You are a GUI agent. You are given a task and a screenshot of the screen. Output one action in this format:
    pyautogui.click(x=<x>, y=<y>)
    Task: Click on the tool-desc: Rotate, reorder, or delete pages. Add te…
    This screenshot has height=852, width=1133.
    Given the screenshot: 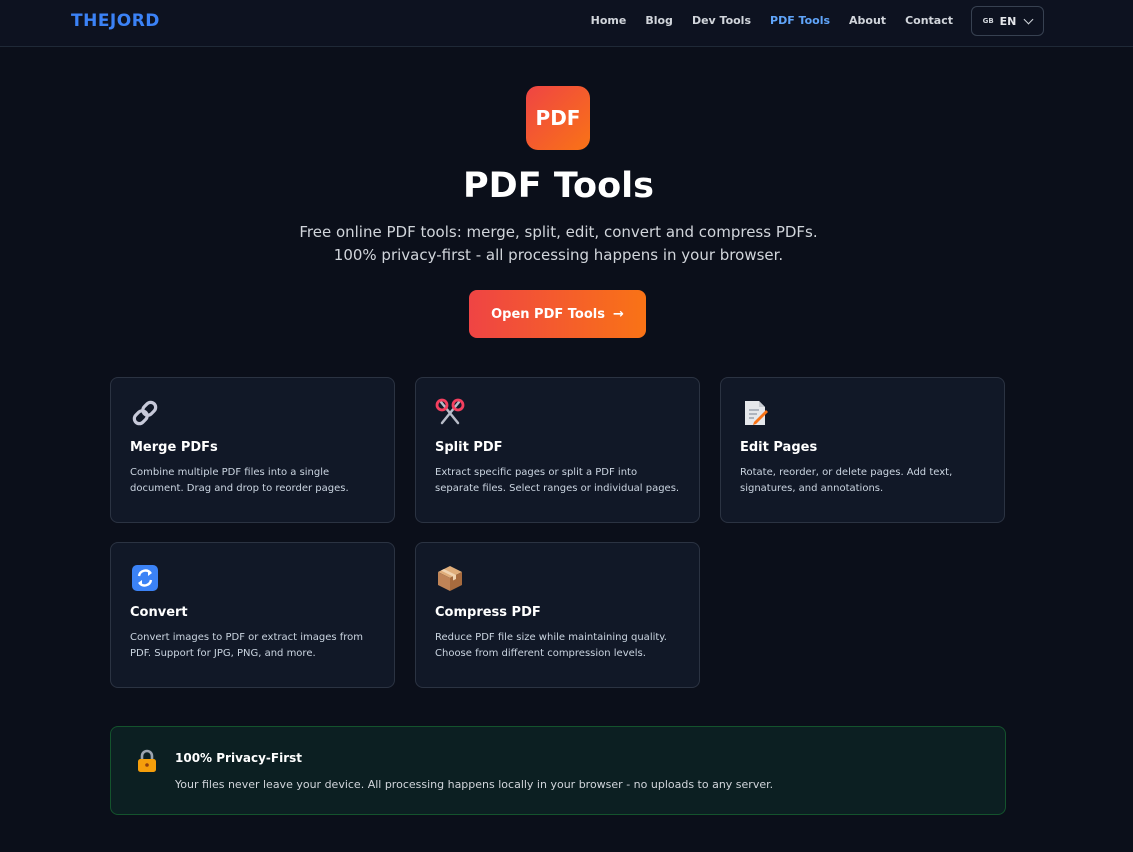 What is the action you would take?
    pyautogui.click(x=846, y=480)
    